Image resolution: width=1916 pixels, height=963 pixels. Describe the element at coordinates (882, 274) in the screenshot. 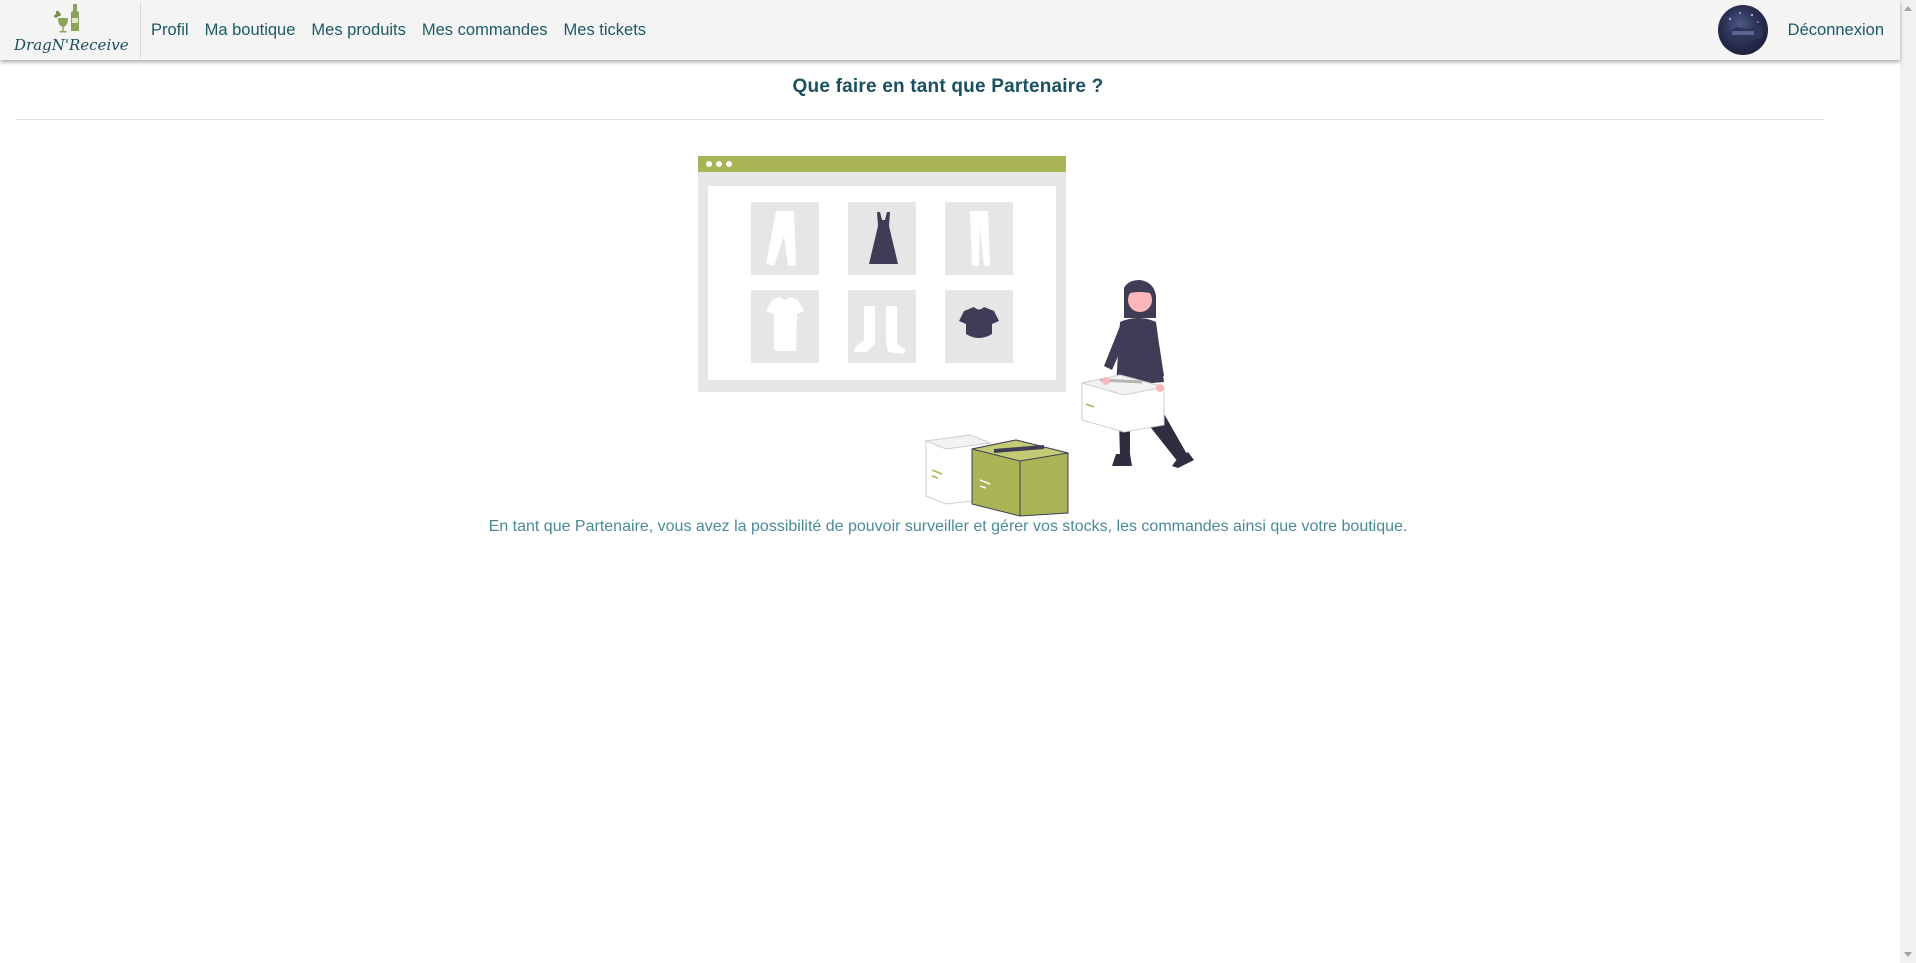

I see `browser-window-graphic` at that location.